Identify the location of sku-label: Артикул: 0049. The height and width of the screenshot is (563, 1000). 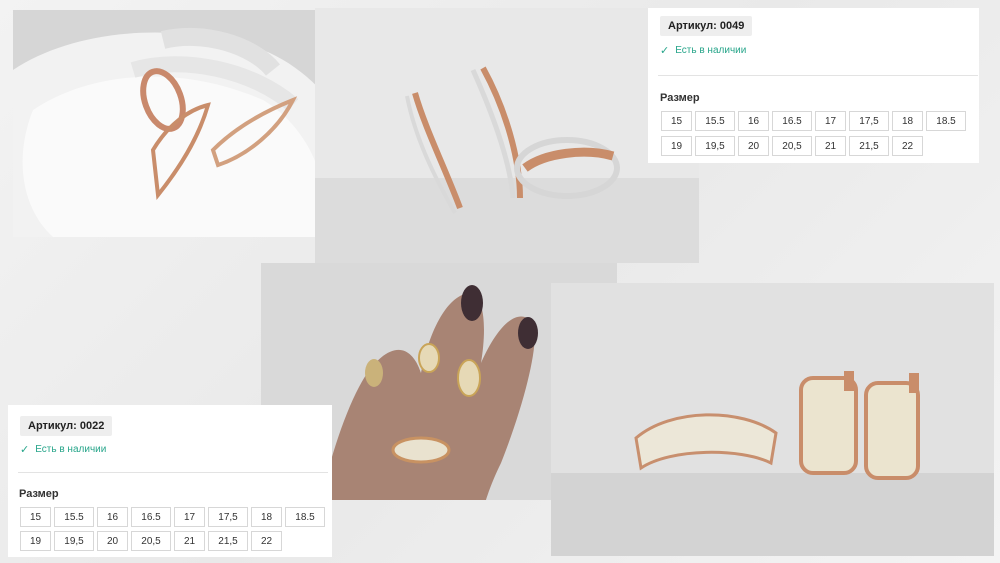
(706, 26).